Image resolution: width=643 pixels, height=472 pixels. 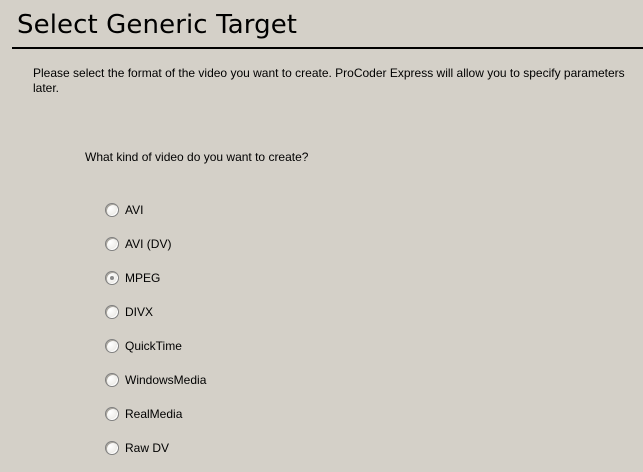 I want to click on radio-label: DIVX, so click(x=139, y=312).